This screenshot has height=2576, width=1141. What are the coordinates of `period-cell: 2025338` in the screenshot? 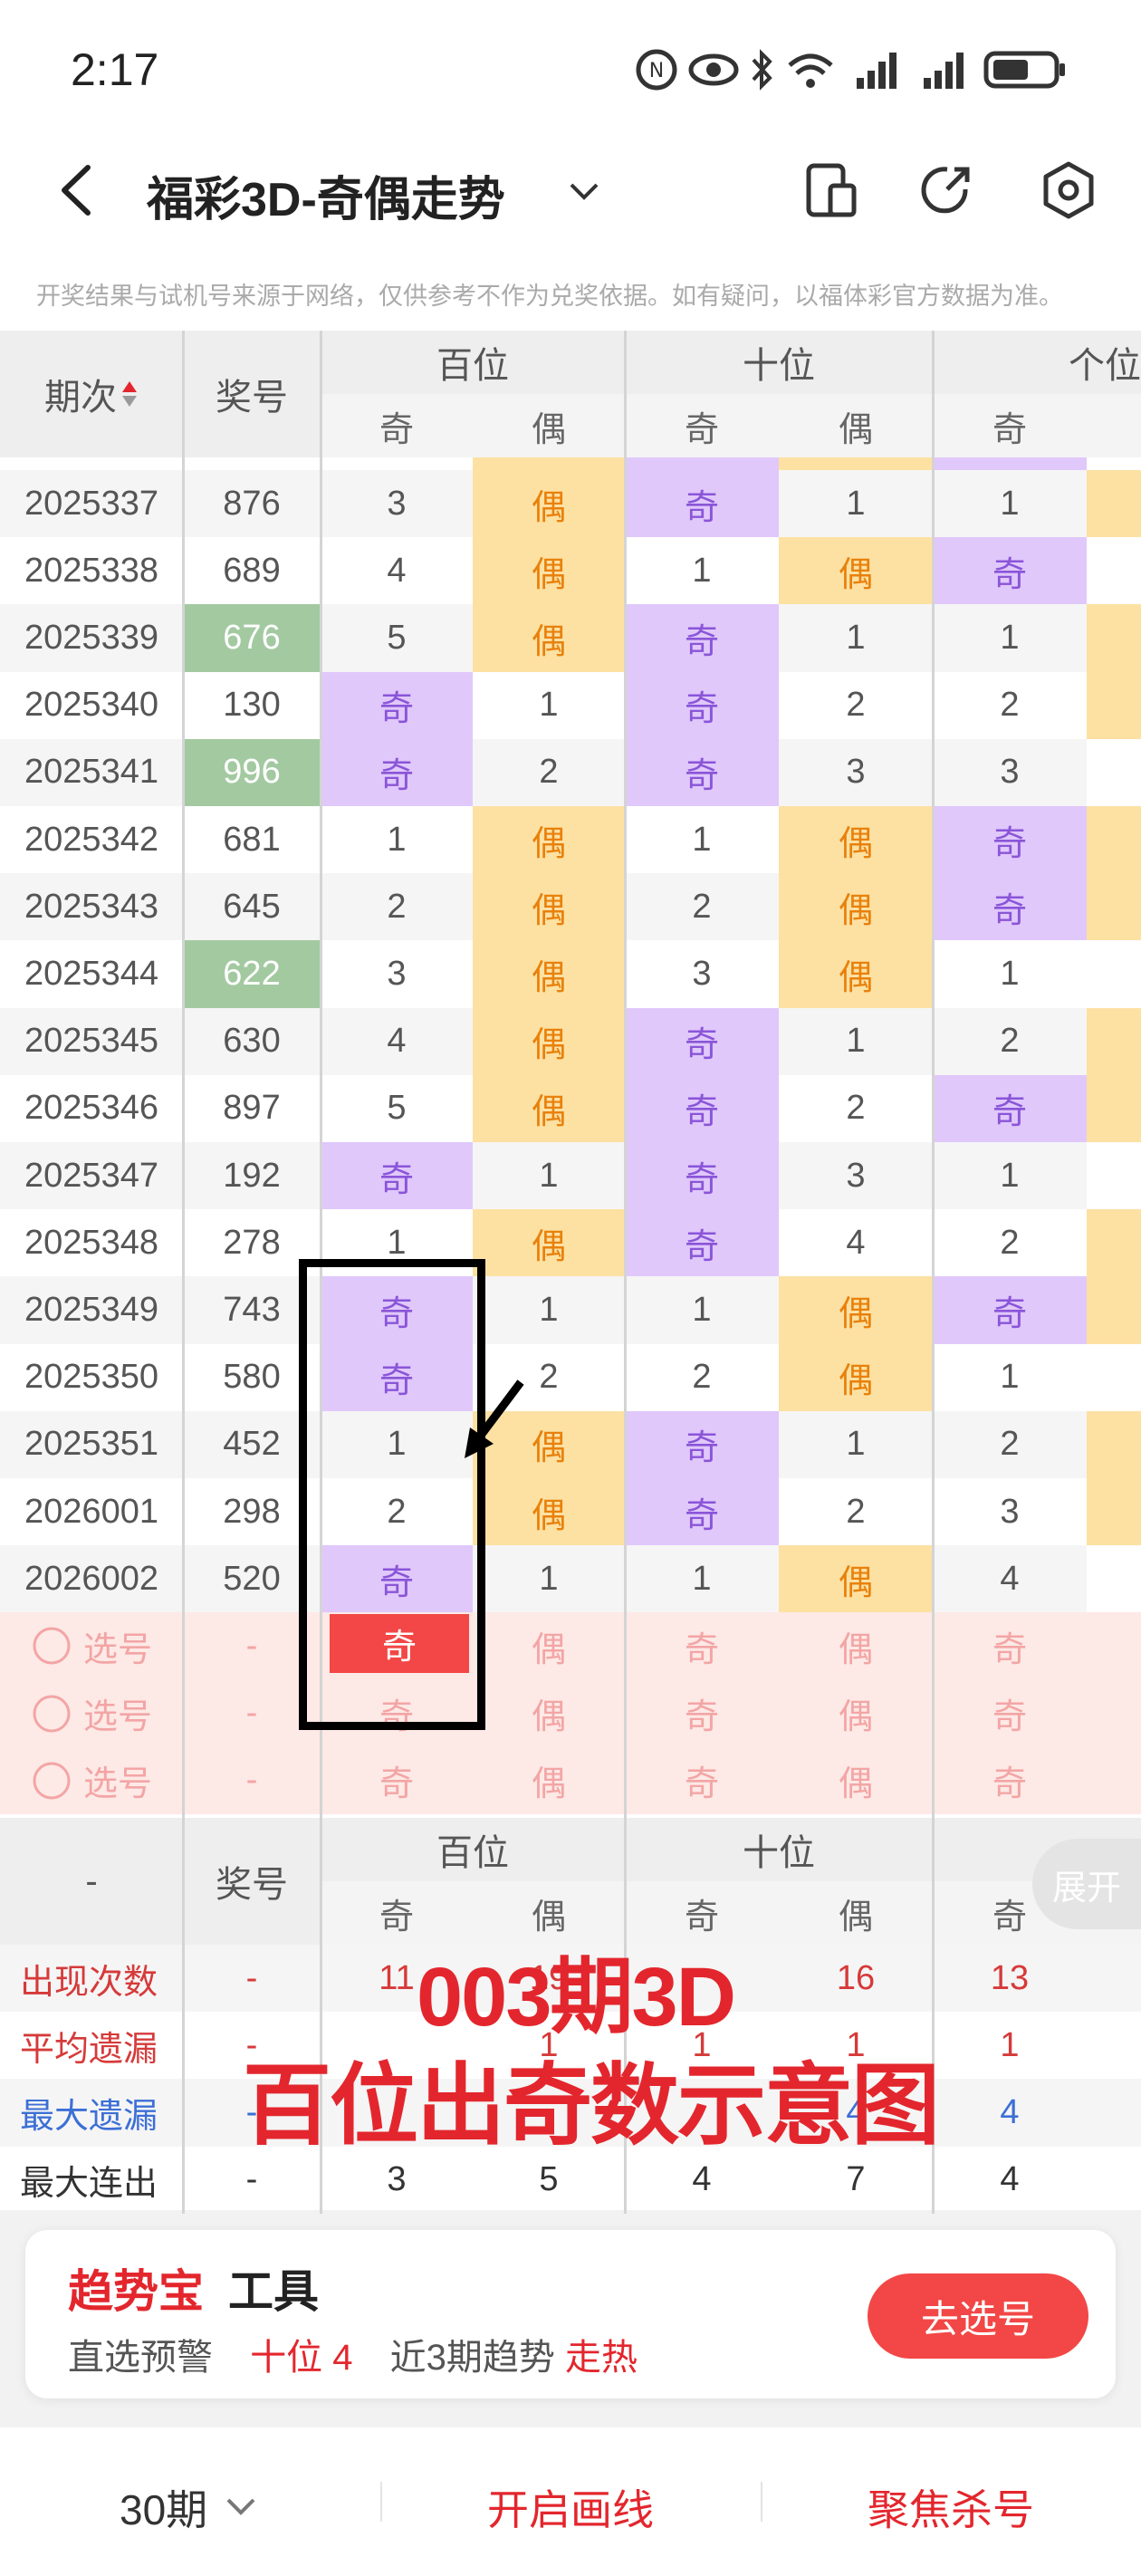 It's located at (91, 570).